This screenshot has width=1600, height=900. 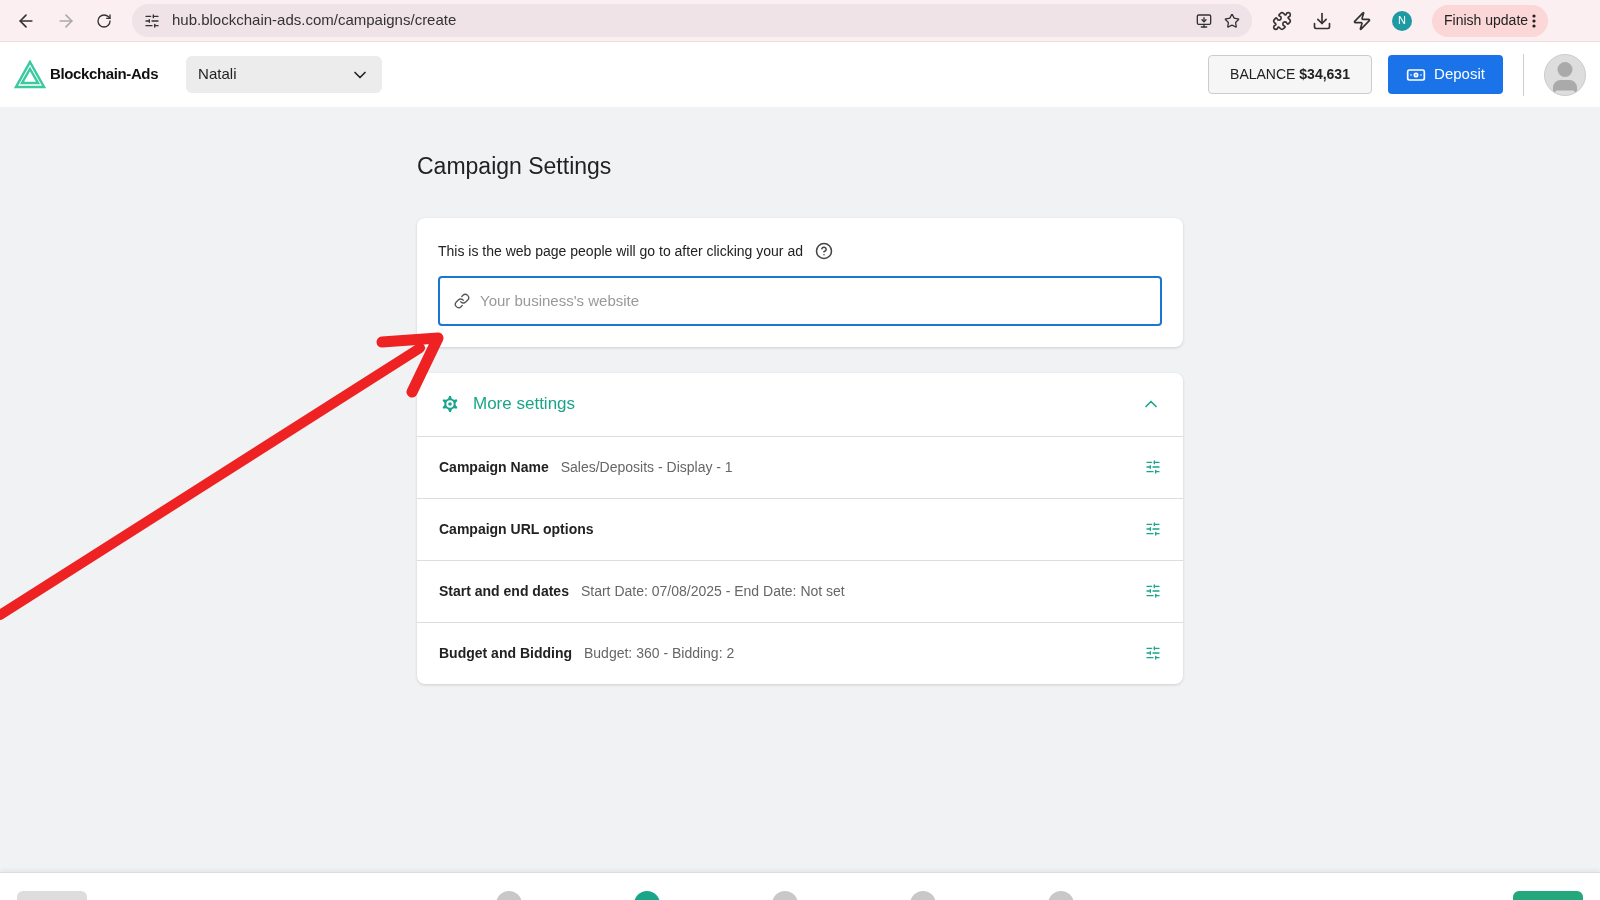 I want to click on settings-row: Start and end dates Start Date: 07/08/2025 - End Date: Not set, so click(x=800, y=590).